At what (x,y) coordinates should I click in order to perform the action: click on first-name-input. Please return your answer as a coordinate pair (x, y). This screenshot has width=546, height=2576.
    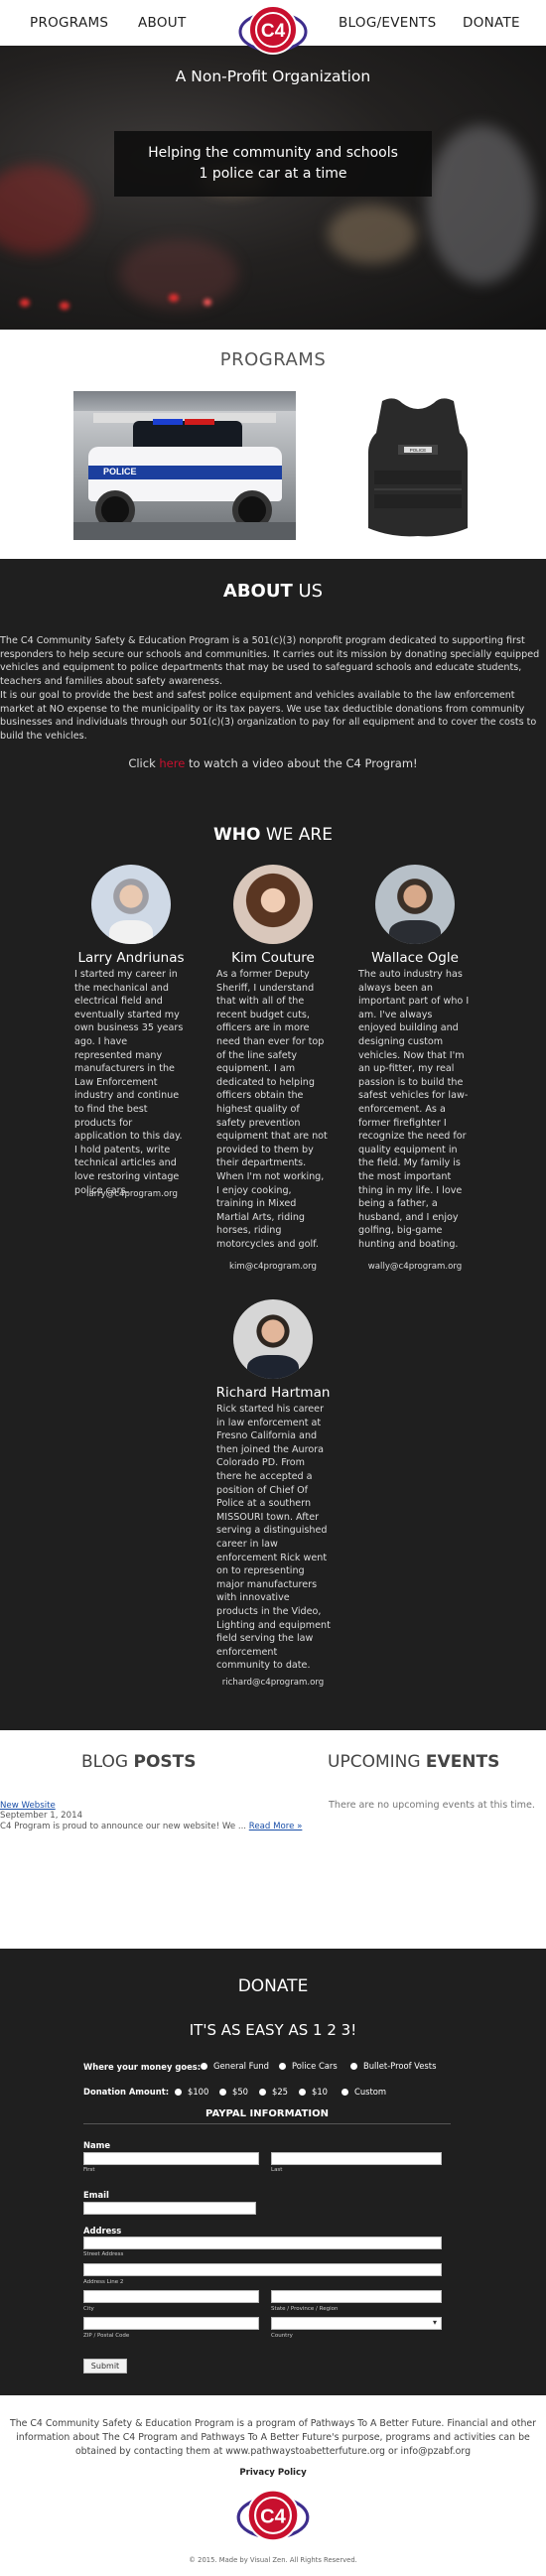
    Looking at the image, I should click on (171, 2158).